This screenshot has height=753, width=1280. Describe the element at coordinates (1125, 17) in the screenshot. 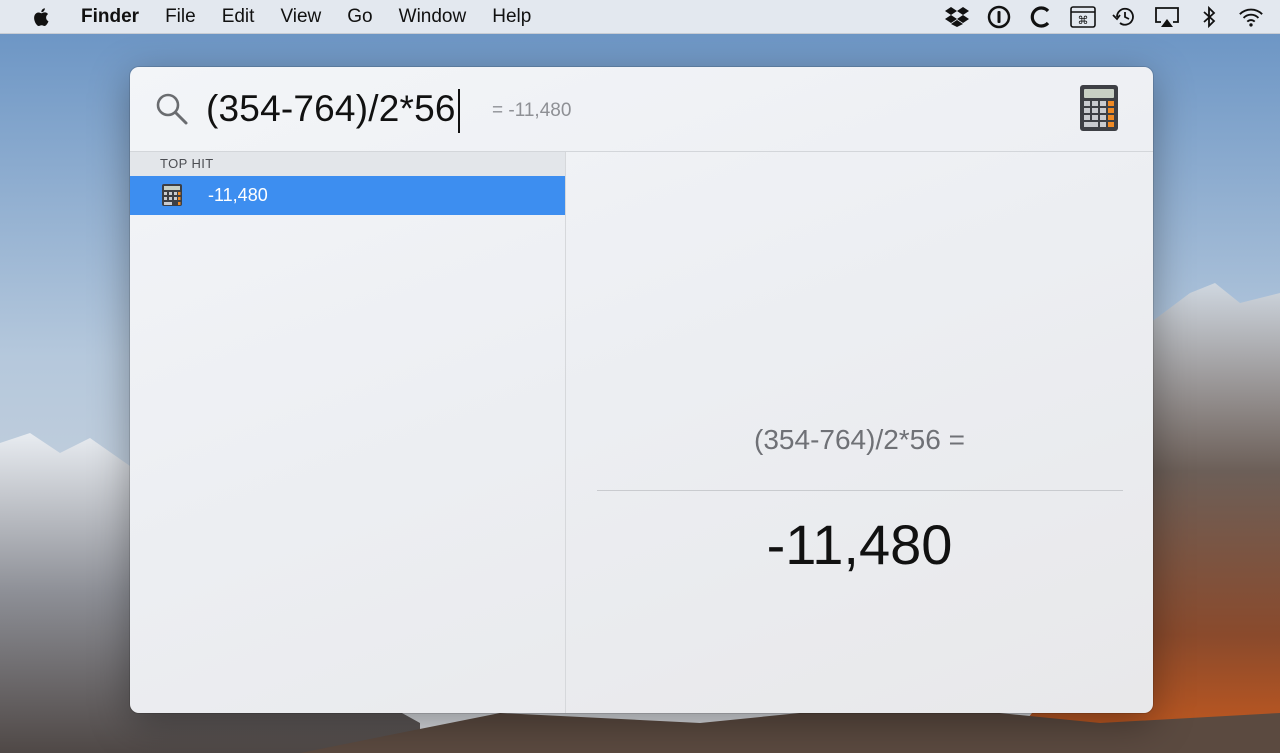

I see `time-machine-icon` at that location.